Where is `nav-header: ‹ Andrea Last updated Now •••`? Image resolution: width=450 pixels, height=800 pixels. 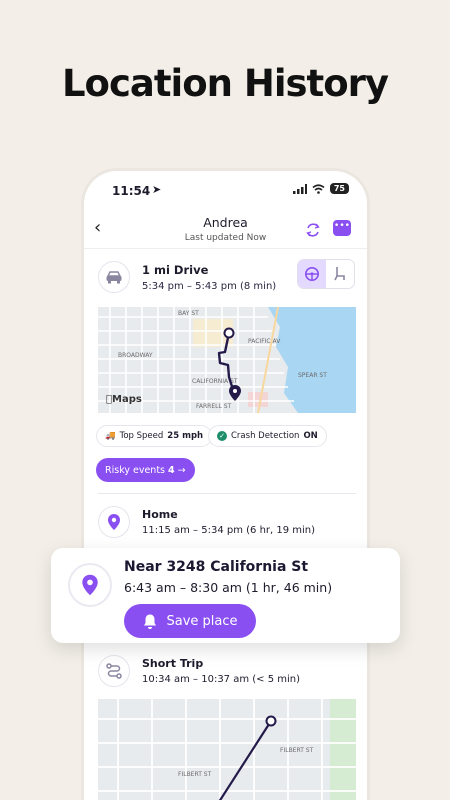 nav-header: ‹ Andrea Last updated Now ••• is located at coordinates (225, 230).